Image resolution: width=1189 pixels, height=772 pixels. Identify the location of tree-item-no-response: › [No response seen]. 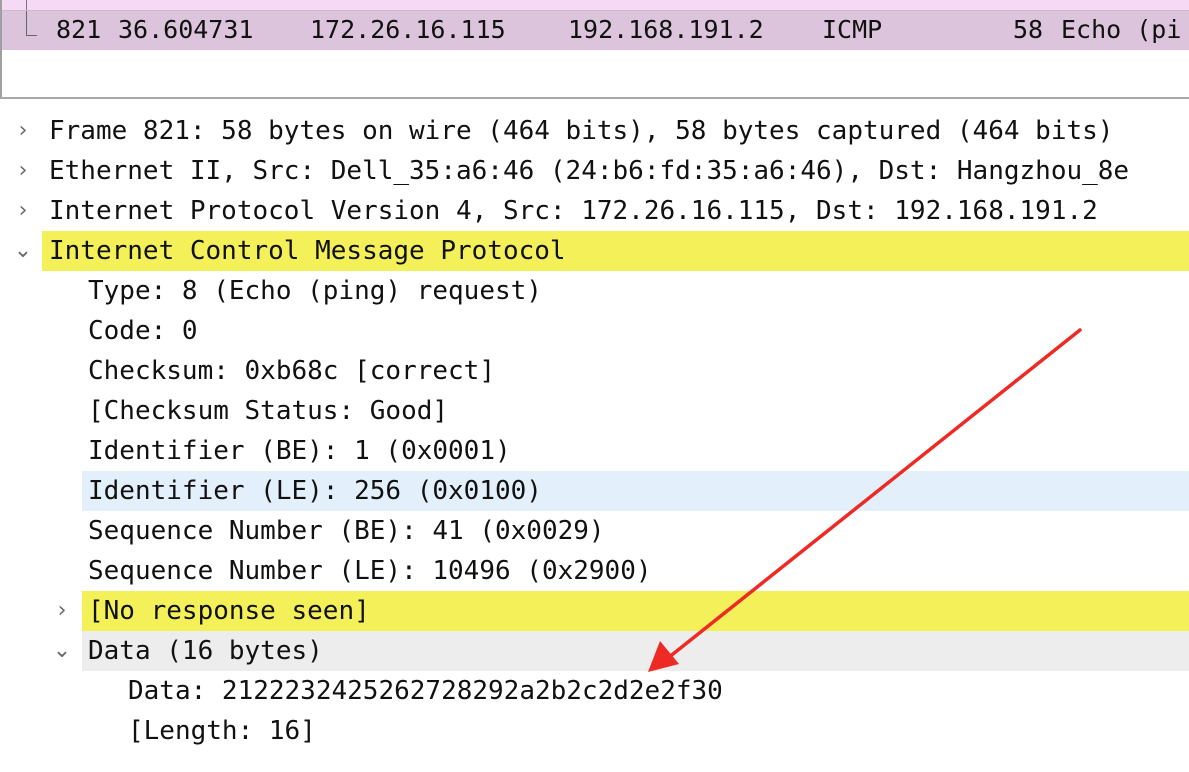
(594, 611).